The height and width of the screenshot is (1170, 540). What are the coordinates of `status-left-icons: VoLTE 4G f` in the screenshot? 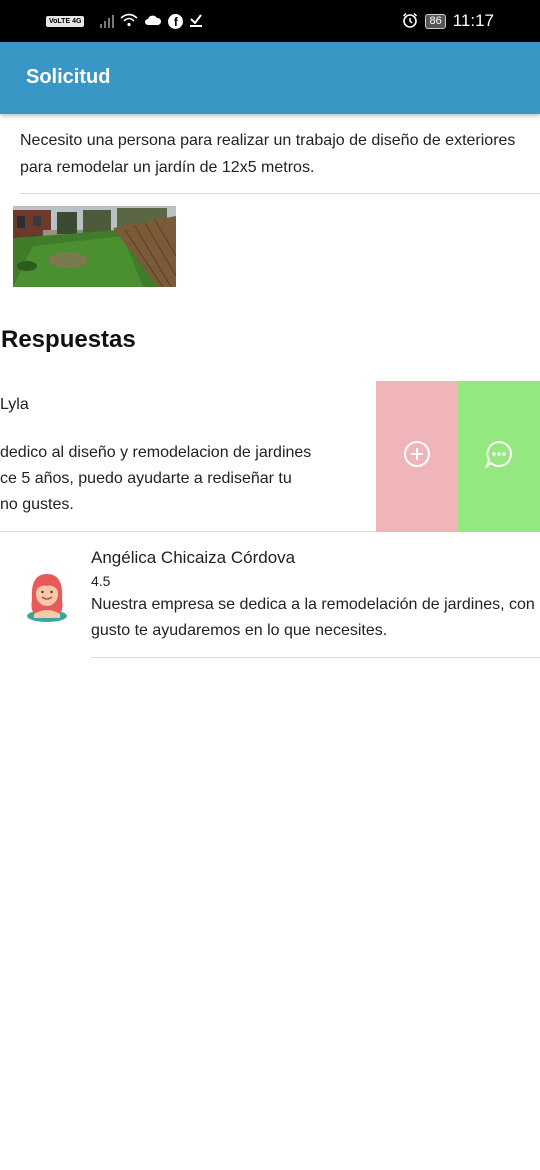 It's located at (124, 21).